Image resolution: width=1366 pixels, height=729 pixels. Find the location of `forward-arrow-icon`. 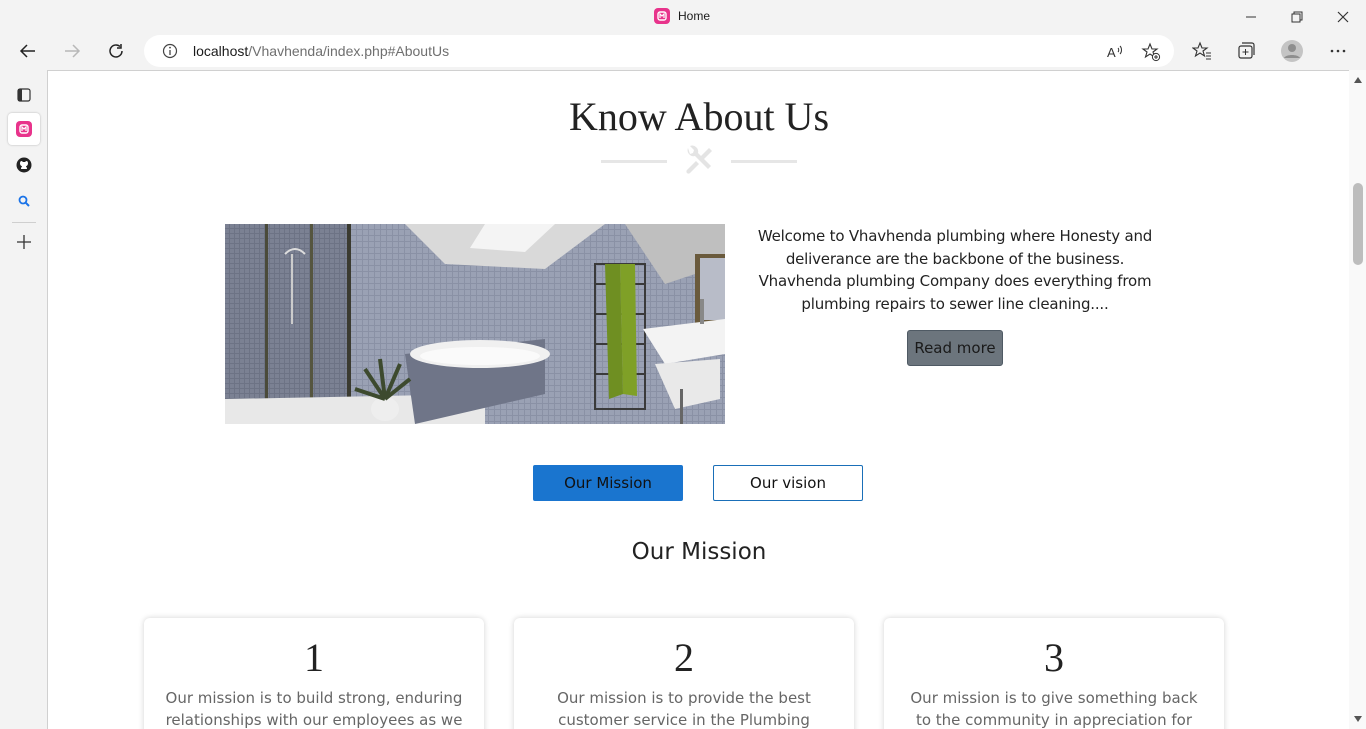

forward-arrow-icon is located at coordinates (73, 51).